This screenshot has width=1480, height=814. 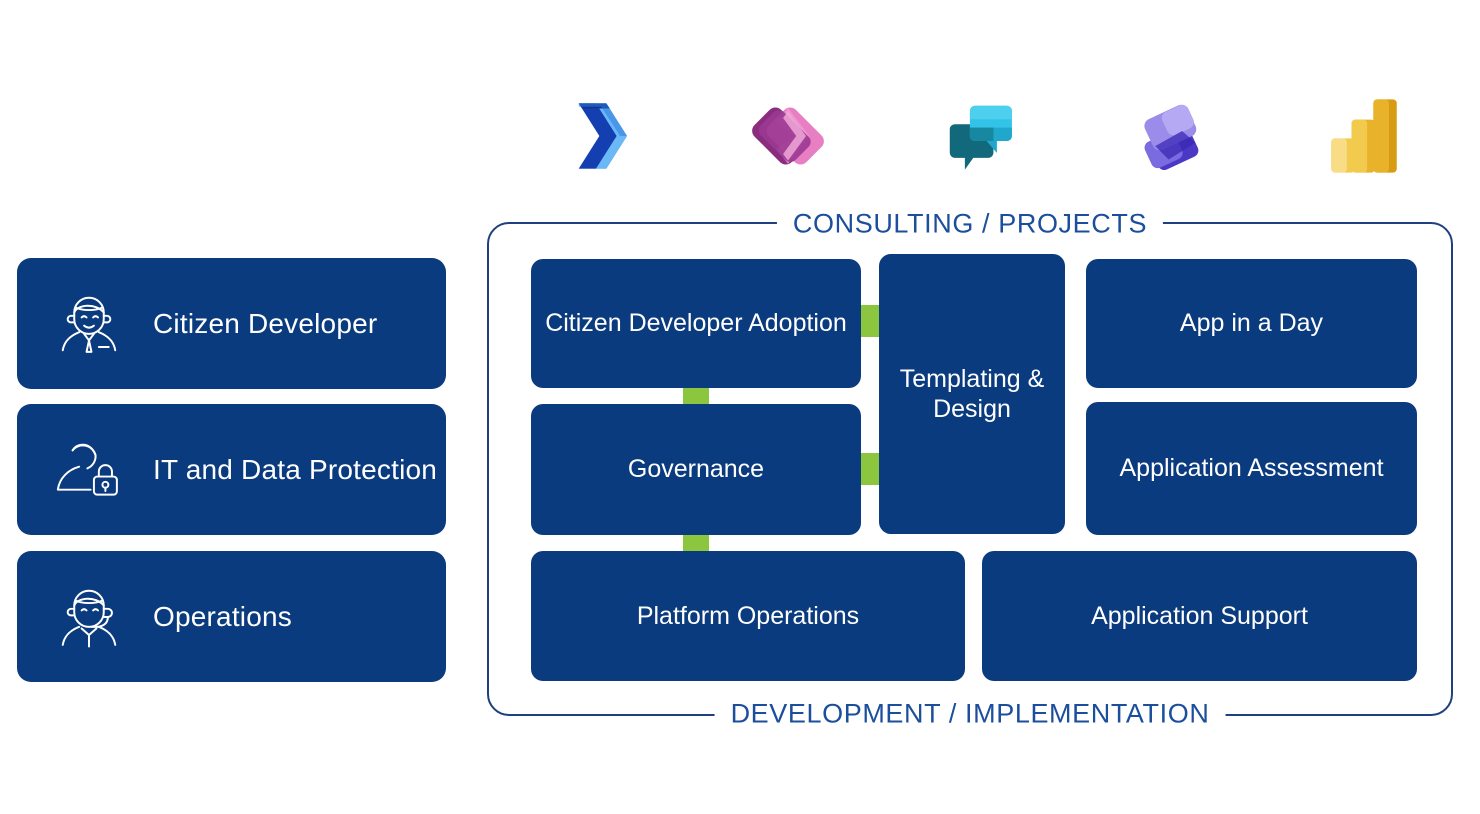 I want to click on service-box-application-assessment: Application Assessment, so click(x=1251, y=468).